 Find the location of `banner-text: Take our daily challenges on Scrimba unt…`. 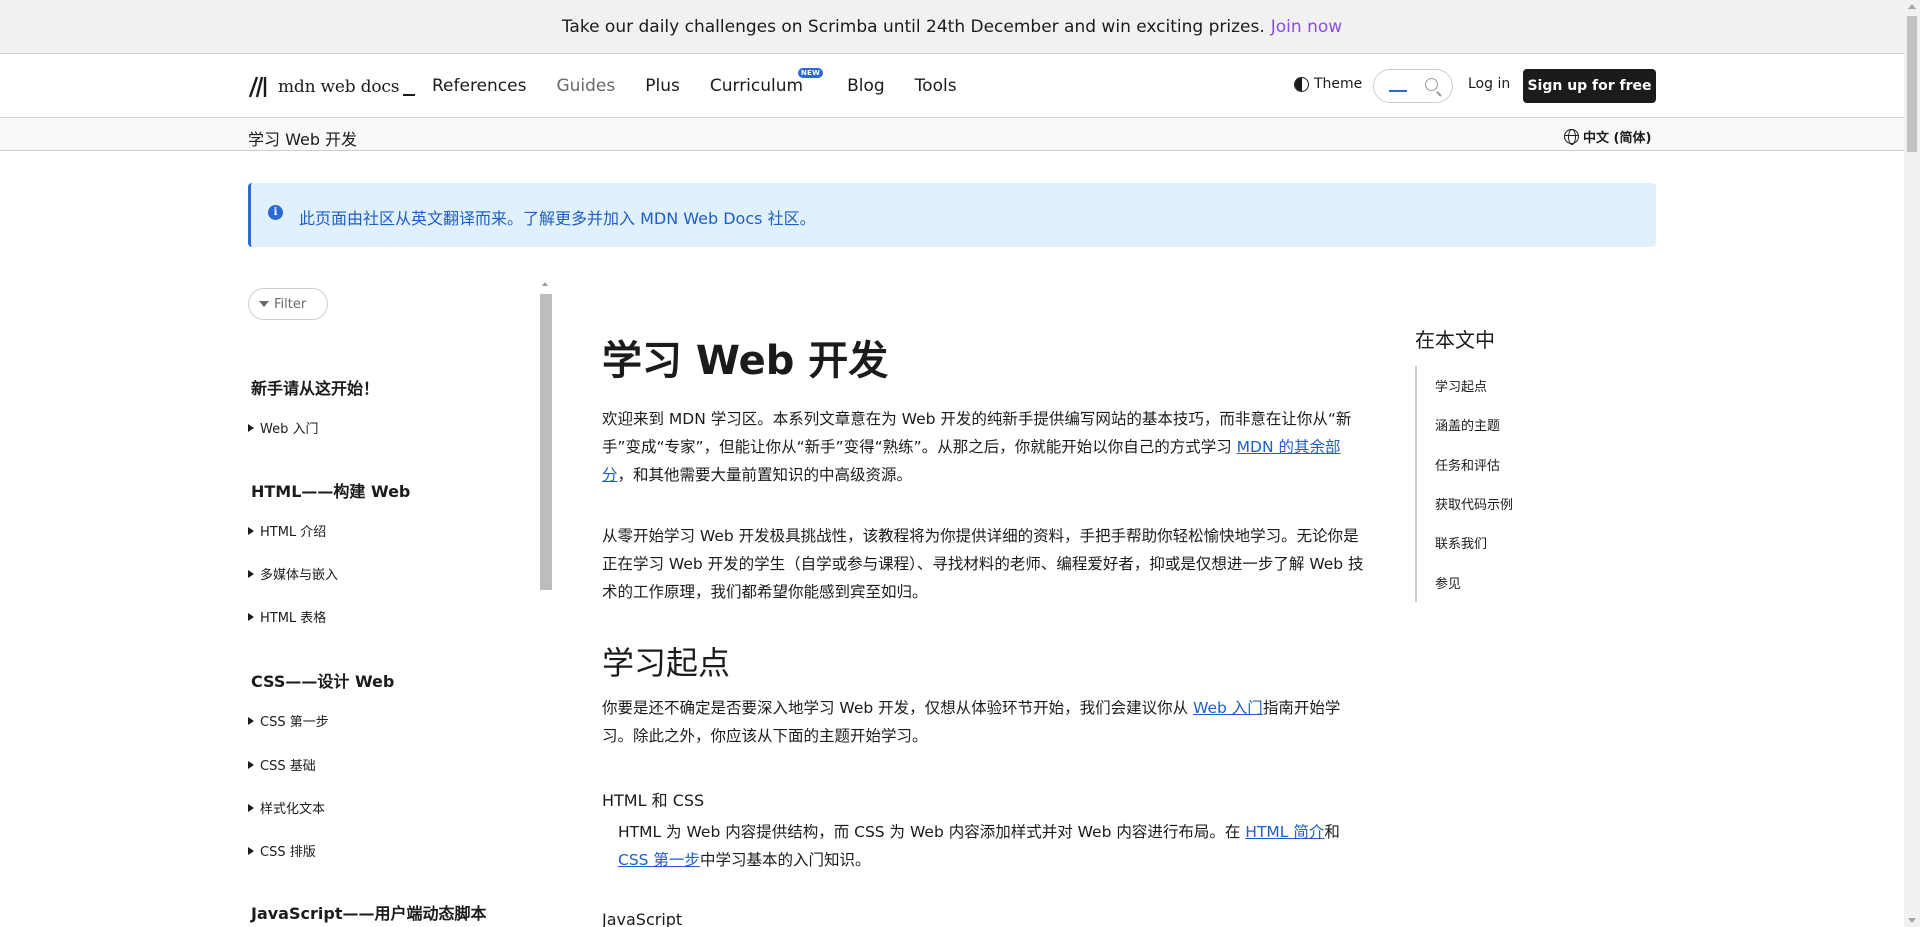

banner-text: Take our daily challenges on Scrimba unt… is located at coordinates (913, 26).